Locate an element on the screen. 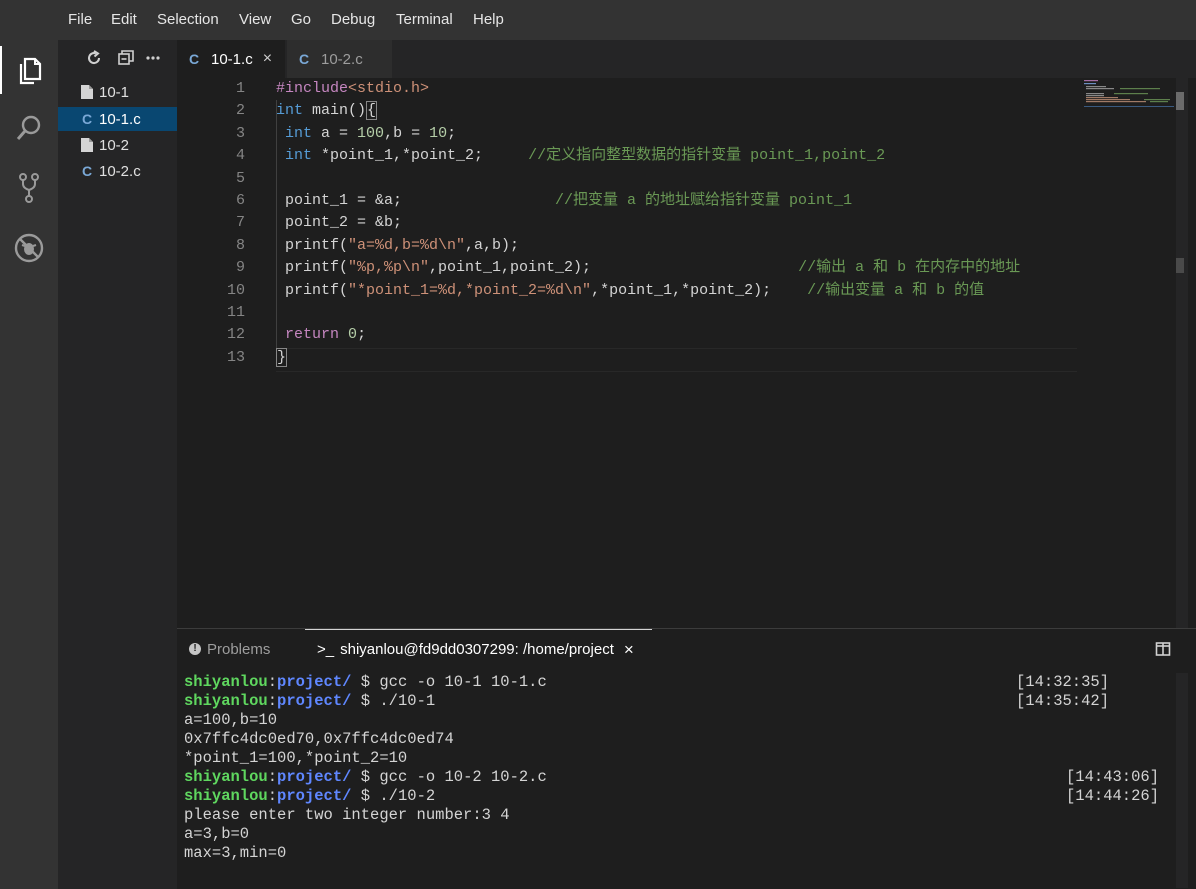 The image size is (1196, 889). search-icon is located at coordinates (29, 128).